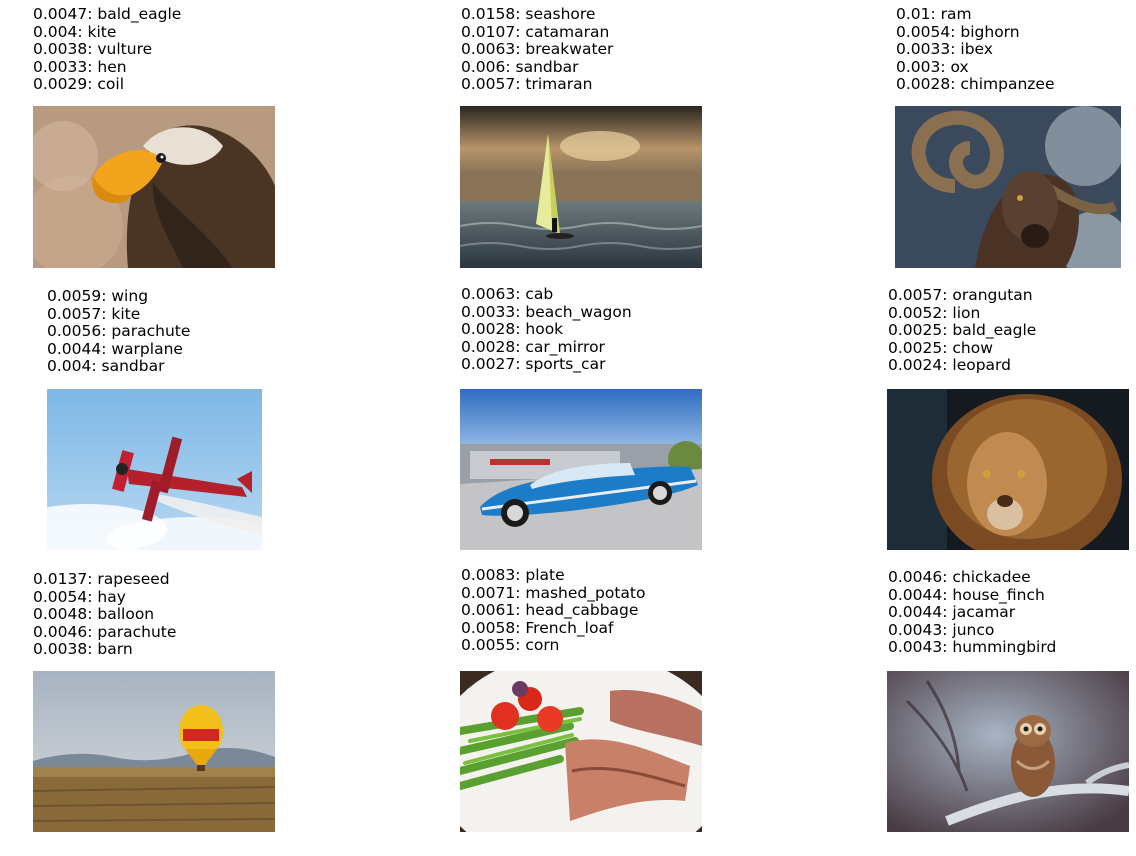 This screenshot has height=856, width=1136. Describe the element at coordinates (80, 66) in the screenshot. I see `prediction-label: 0.0033: hen` at that location.